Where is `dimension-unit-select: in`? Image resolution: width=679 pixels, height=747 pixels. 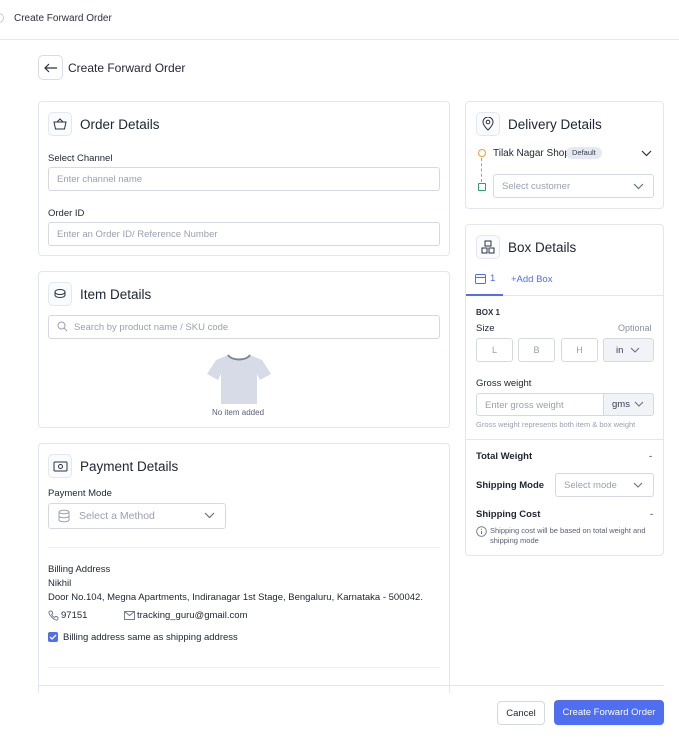
dimension-unit-select: in is located at coordinates (628, 350).